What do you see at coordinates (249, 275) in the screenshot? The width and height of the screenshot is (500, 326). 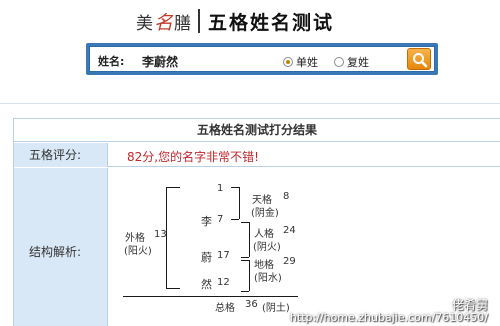 I see `di-bracket-line` at bounding box center [249, 275].